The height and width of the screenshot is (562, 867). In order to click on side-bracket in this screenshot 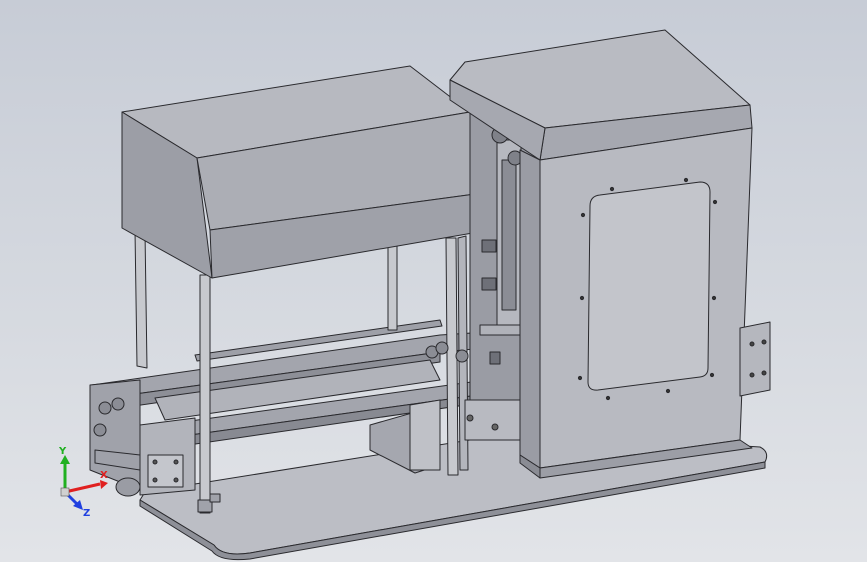, I will do `click(755, 359)`.